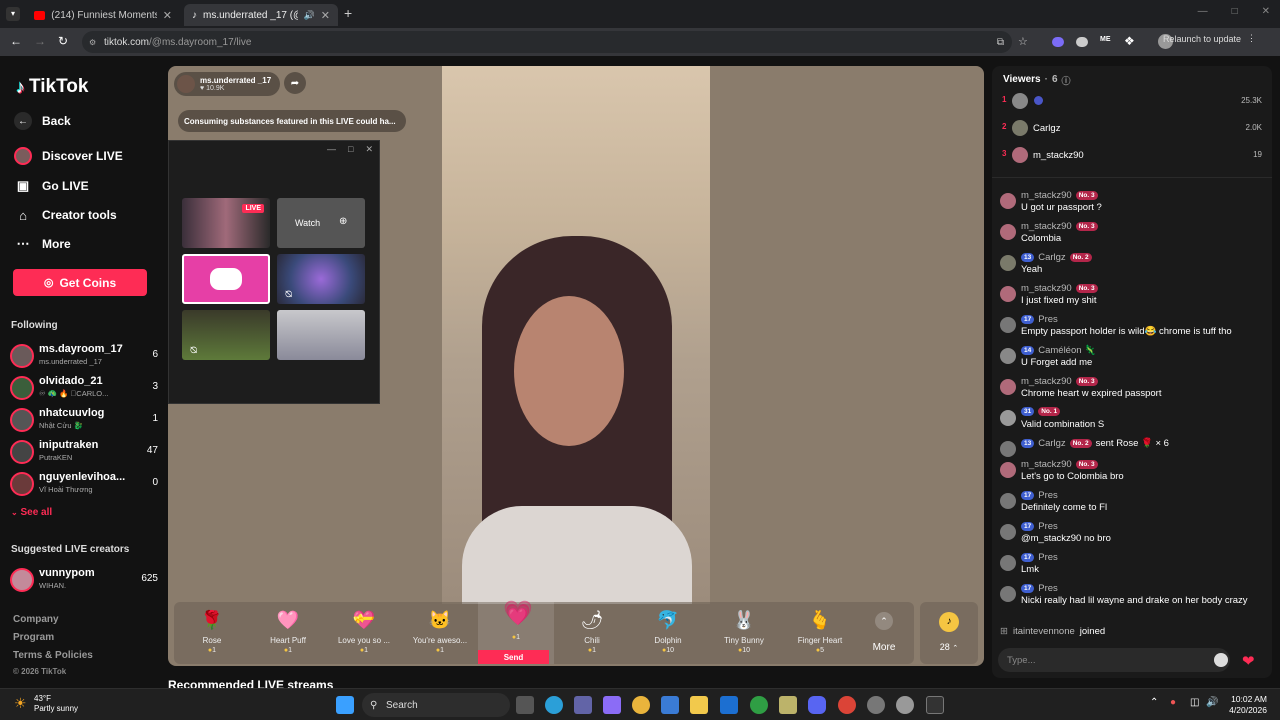 The height and width of the screenshot is (720, 1280). I want to click on chat-message: 13 Carlgz No. 2 Yeah, so click(1131, 267).